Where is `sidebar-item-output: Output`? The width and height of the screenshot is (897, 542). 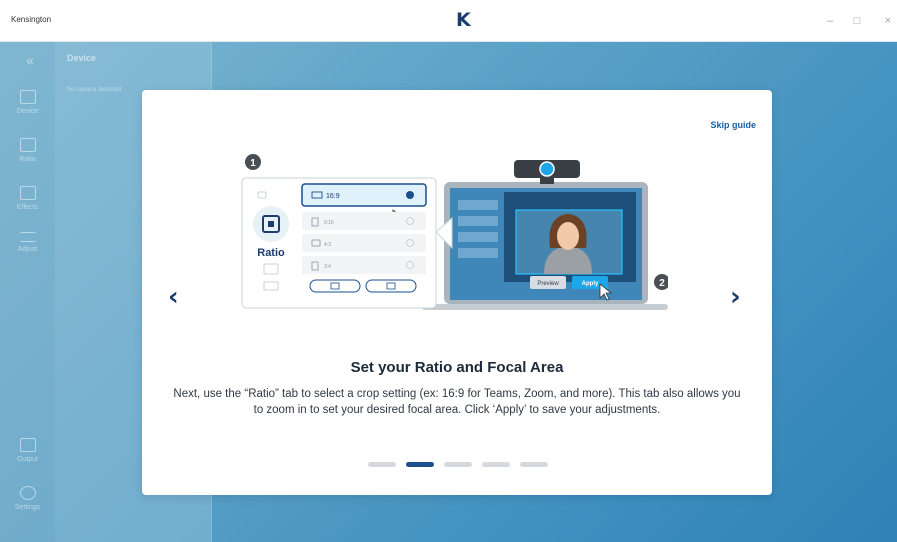 sidebar-item-output: Output is located at coordinates (27, 450).